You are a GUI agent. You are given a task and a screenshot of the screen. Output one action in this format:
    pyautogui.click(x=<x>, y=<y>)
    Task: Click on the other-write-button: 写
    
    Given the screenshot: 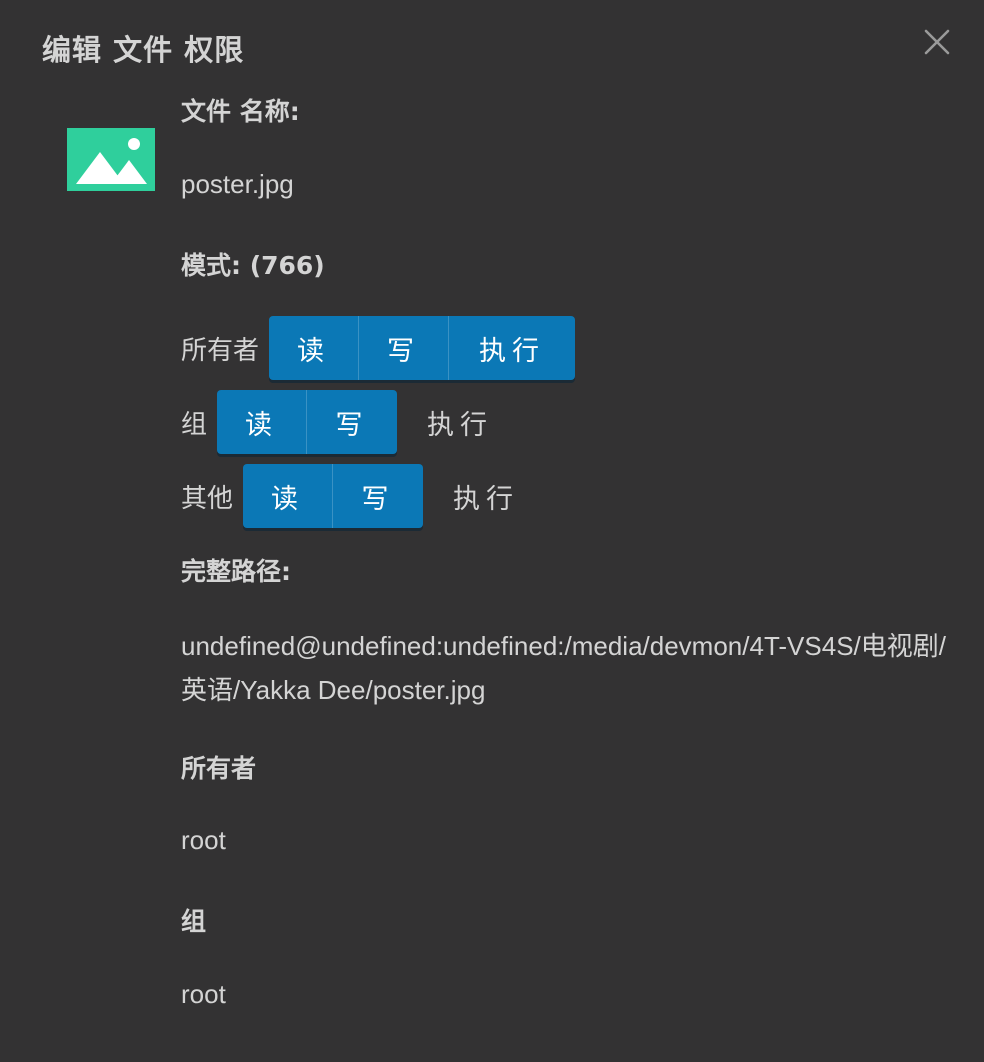 What is the action you would take?
    pyautogui.click(x=378, y=496)
    